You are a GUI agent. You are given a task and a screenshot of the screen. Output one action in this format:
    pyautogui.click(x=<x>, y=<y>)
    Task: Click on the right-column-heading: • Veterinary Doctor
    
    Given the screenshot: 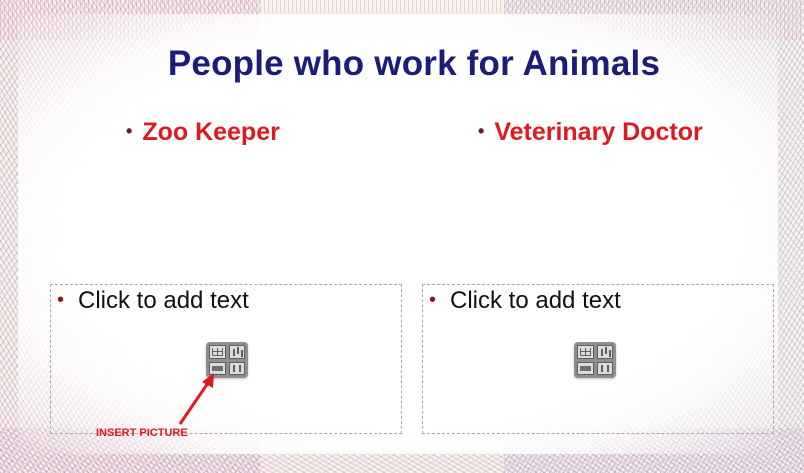 What is the action you would take?
    pyautogui.click(x=590, y=132)
    